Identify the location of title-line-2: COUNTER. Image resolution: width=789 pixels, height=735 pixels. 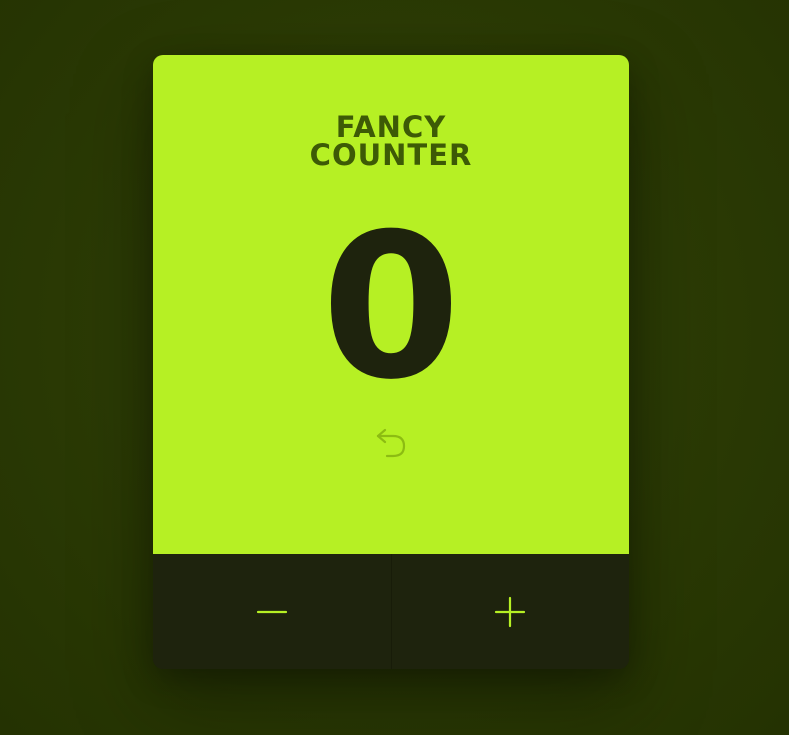
(391, 155).